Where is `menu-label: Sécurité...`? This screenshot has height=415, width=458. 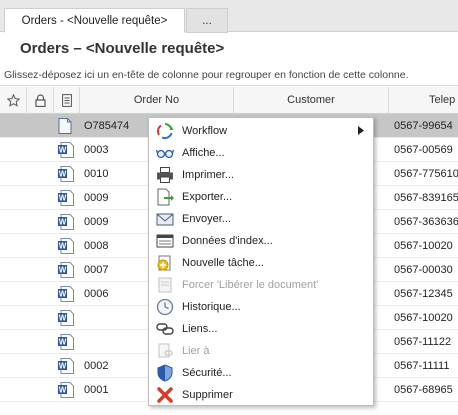
menu-label: Sécurité... is located at coordinates (207, 373).